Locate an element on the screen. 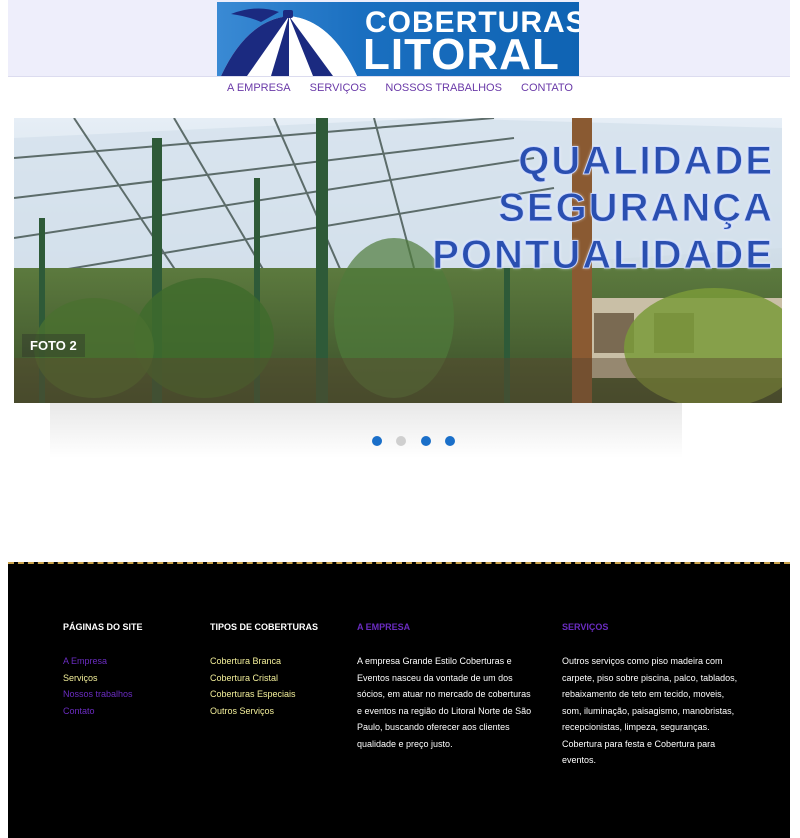  footer-services-title: SERVIÇOS is located at coordinates (585, 627).